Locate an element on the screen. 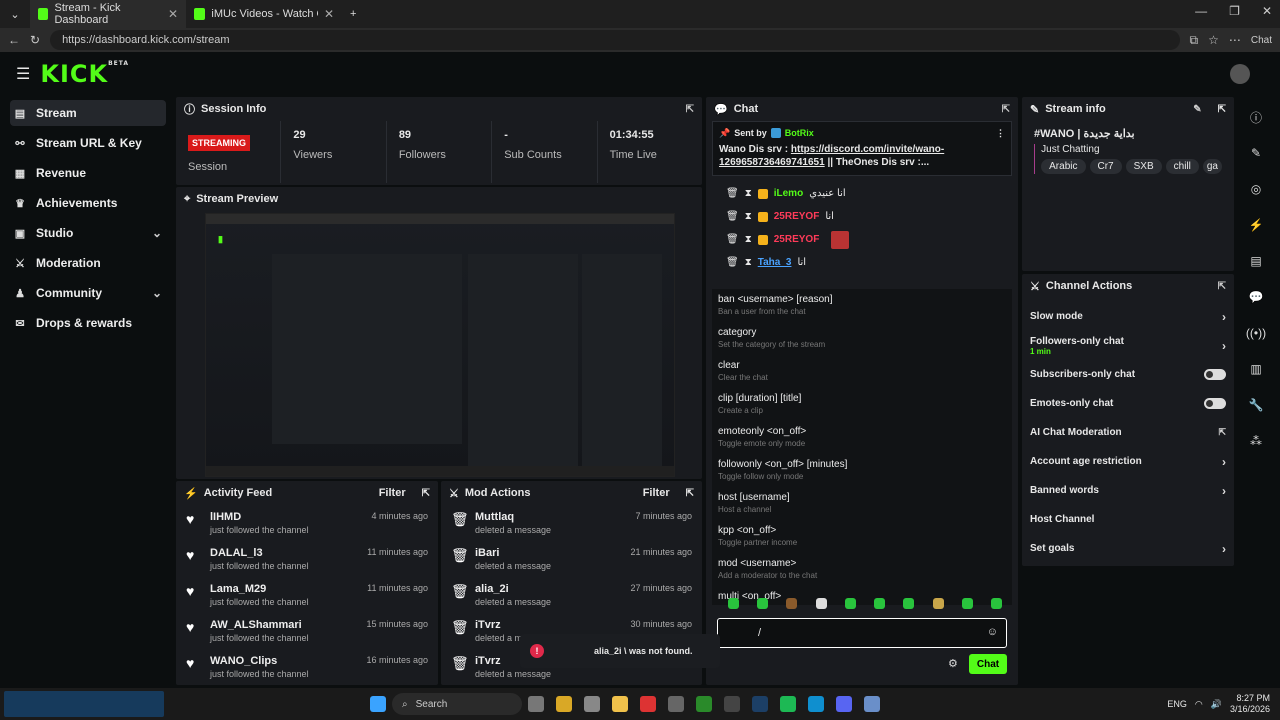 This screenshot has height=720, width=1280. sidebar-item-drops-rewards: ✉ Drops & rewards is located at coordinates (88, 323).